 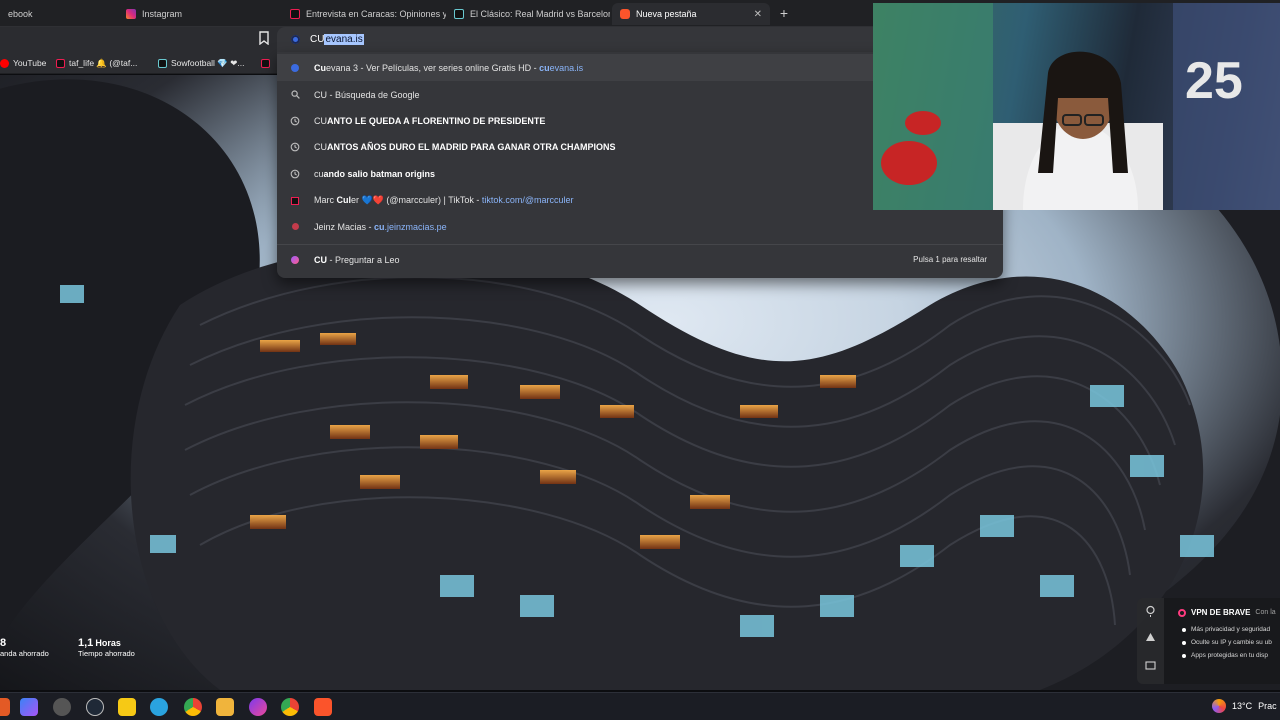 I want to click on vpn-feature: Más privacidad y seguridad, so click(x=1226, y=629).